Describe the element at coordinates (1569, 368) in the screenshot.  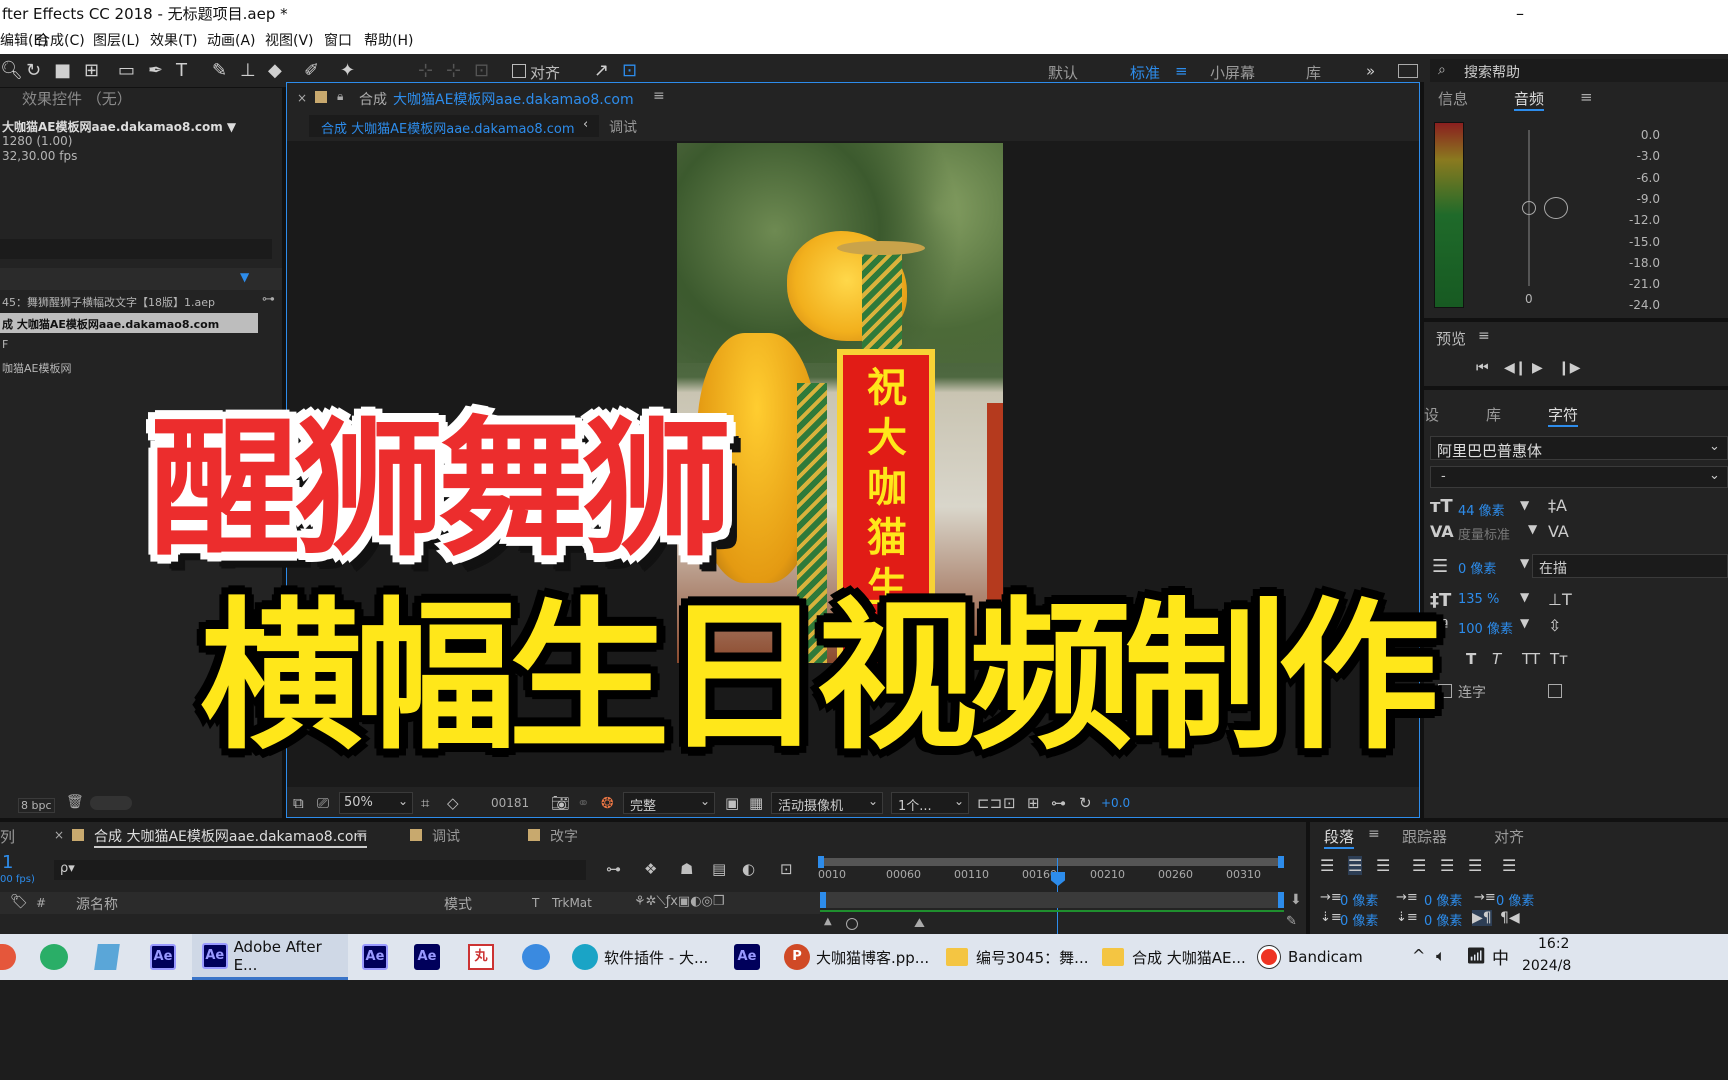
I see `next-frame-icon: ❙▶` at that location.